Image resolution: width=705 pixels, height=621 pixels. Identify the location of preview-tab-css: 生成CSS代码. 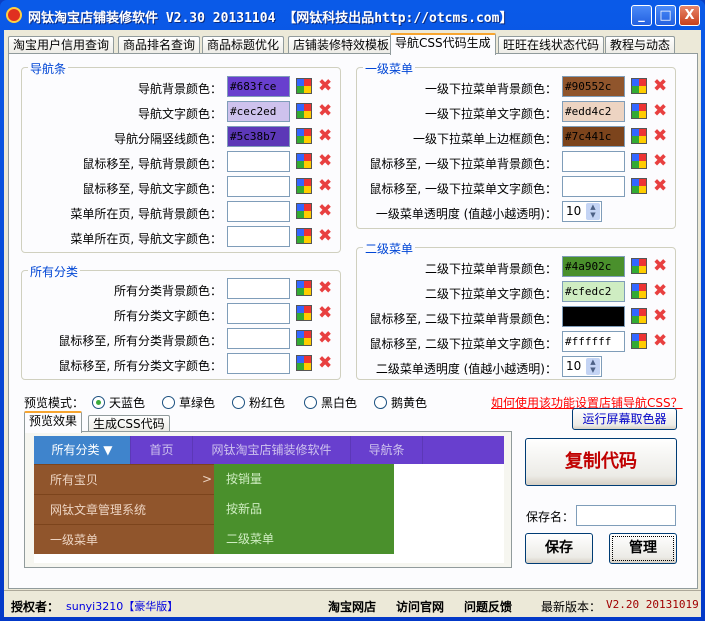
(129, 423).